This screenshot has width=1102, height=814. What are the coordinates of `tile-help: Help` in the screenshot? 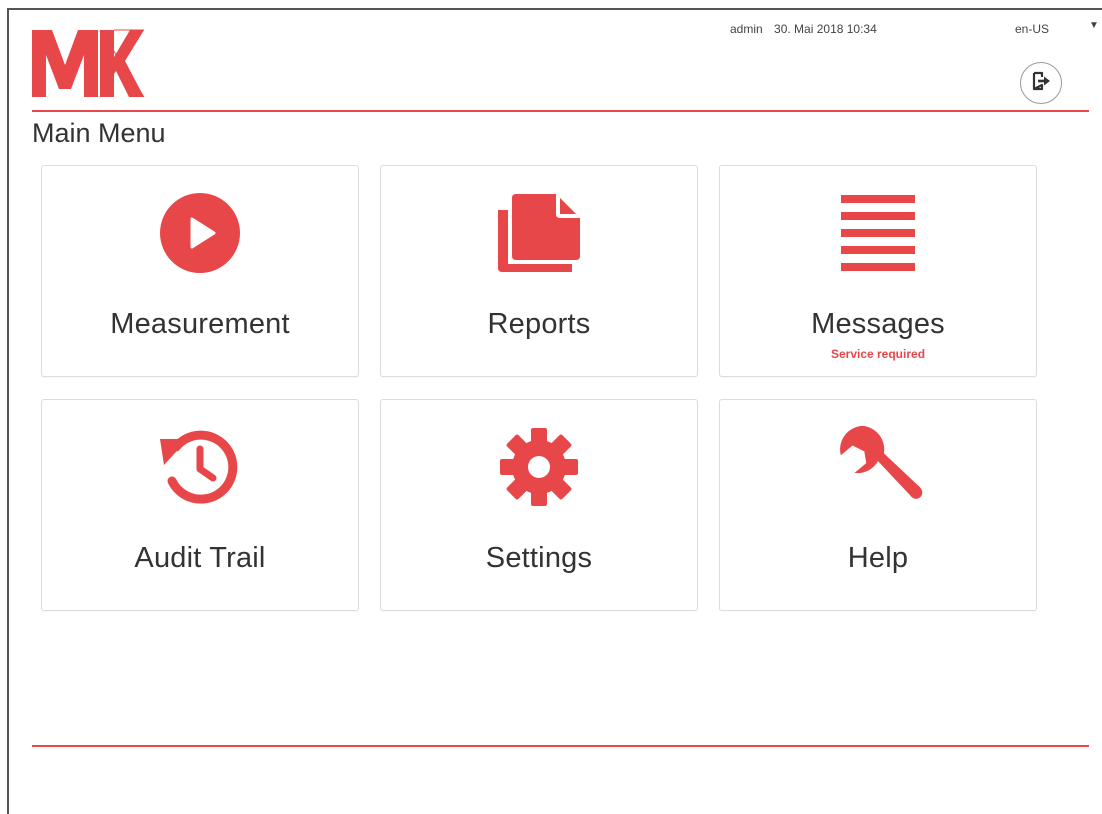 It's located at (878, 505).